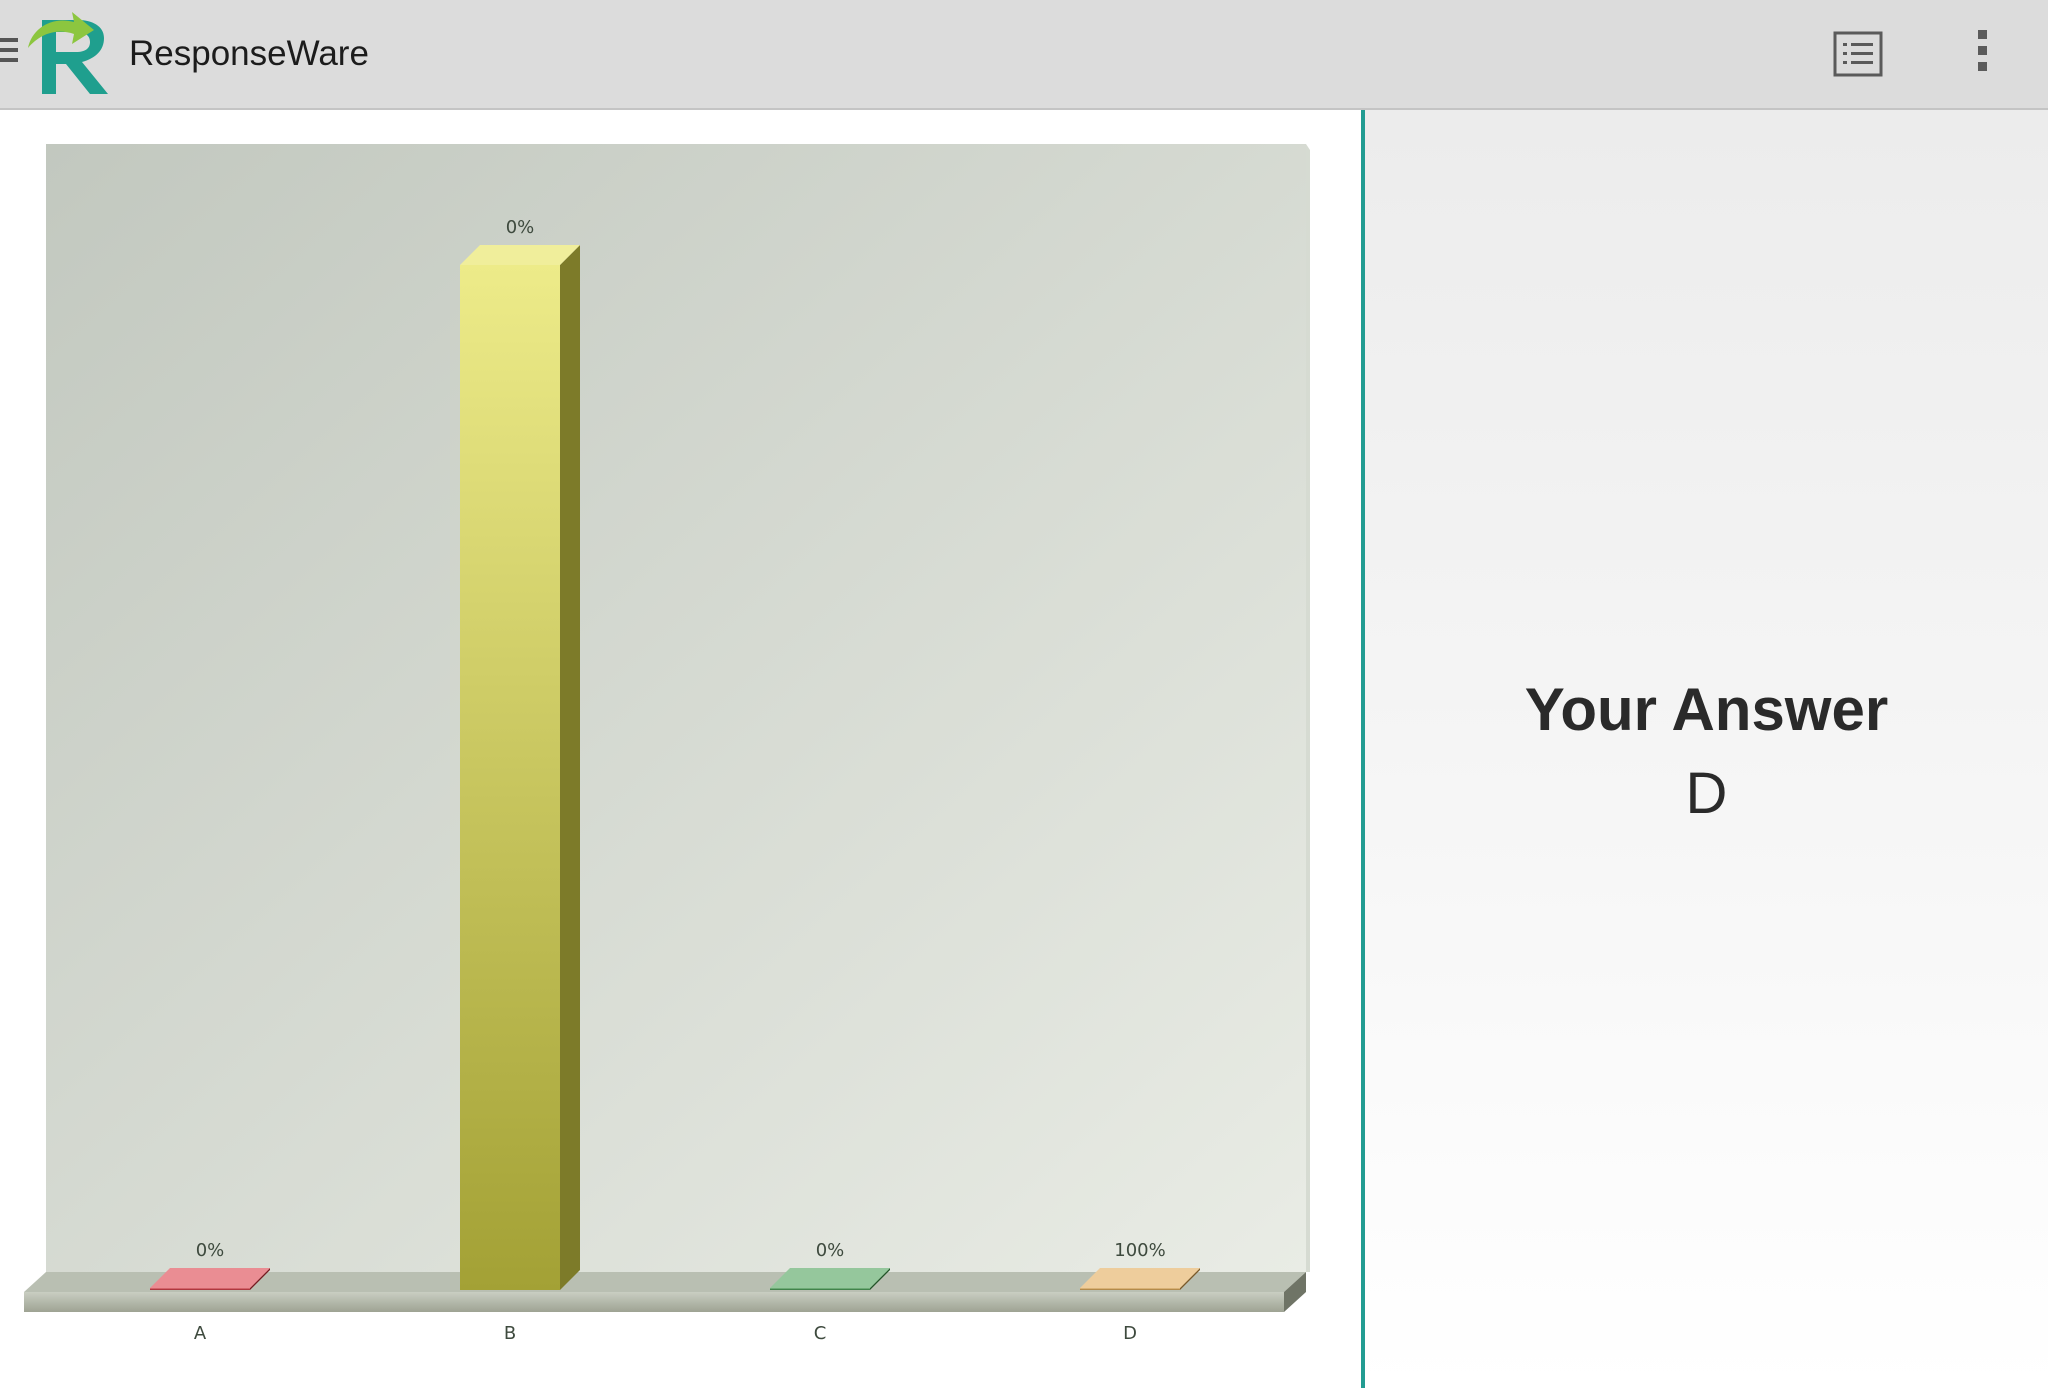  I want to click on bar-top-b, so click(520, 255).